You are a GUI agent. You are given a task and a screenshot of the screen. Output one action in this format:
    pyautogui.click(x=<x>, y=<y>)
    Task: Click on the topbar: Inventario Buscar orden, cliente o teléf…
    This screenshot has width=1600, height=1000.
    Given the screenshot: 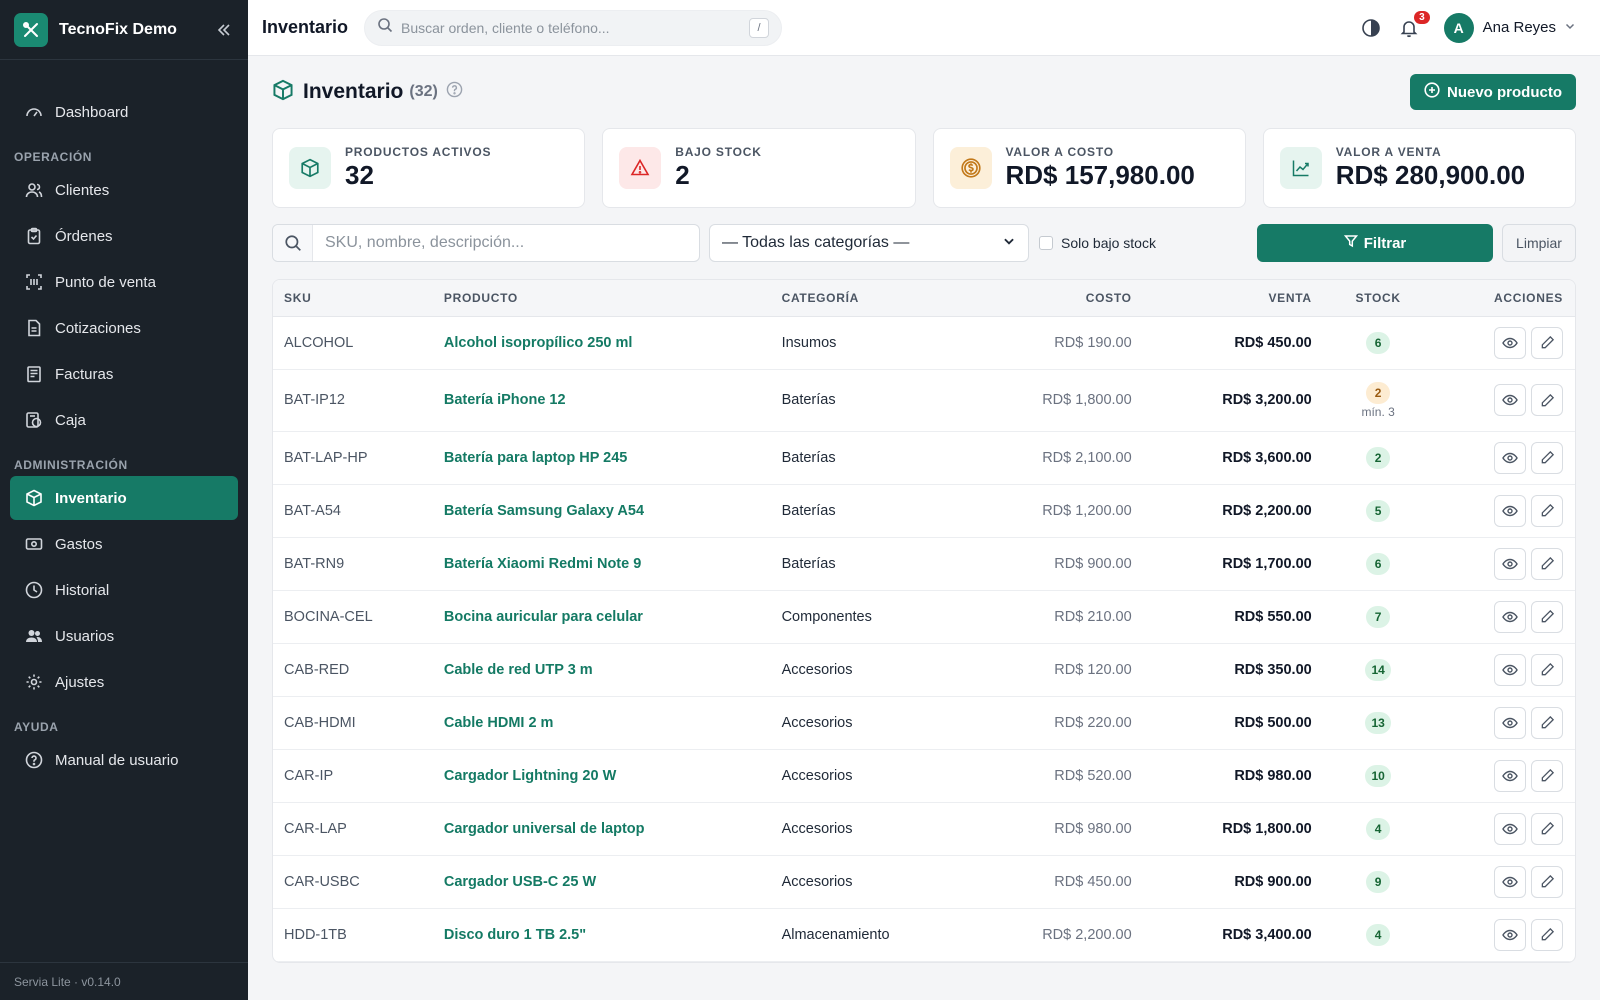 What is the action you would take?
    pyautogui.click(x=924, y=28)
    